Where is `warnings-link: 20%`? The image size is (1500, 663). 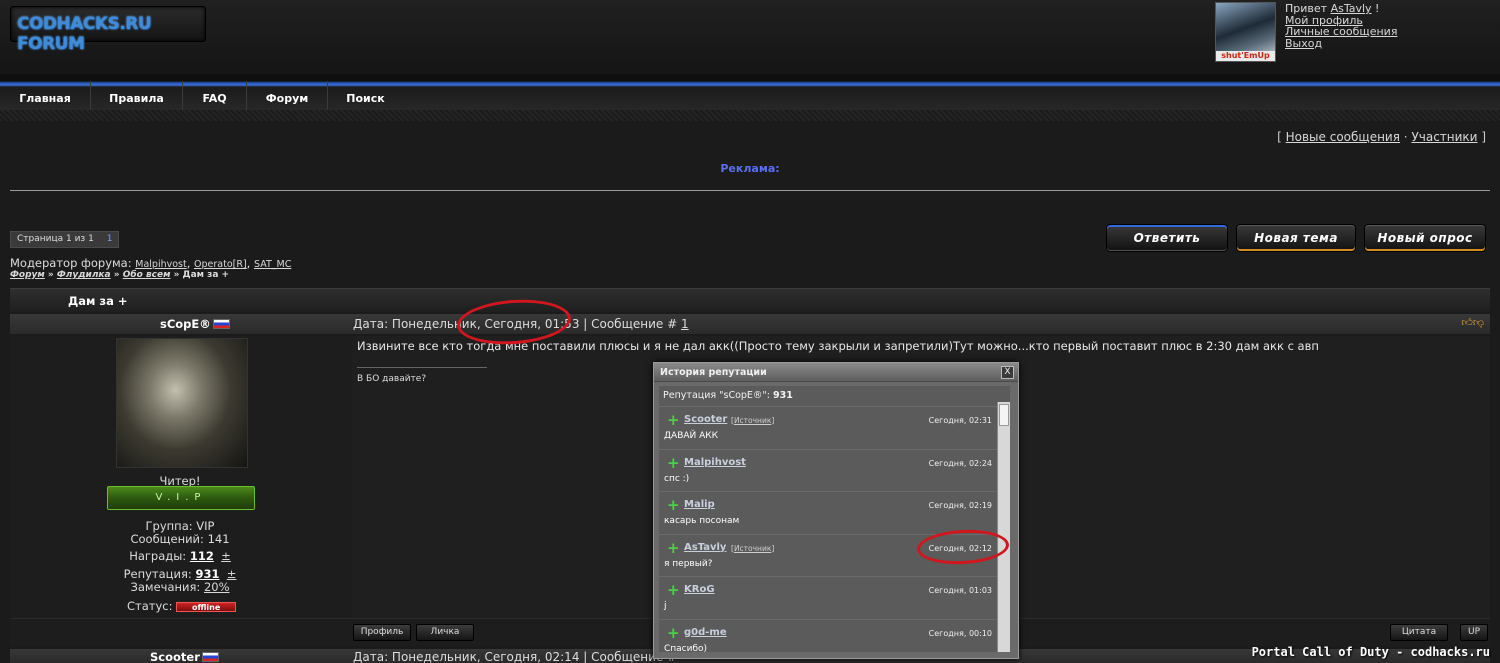 warnings-link: 20% is located at coordinates (217, 587).